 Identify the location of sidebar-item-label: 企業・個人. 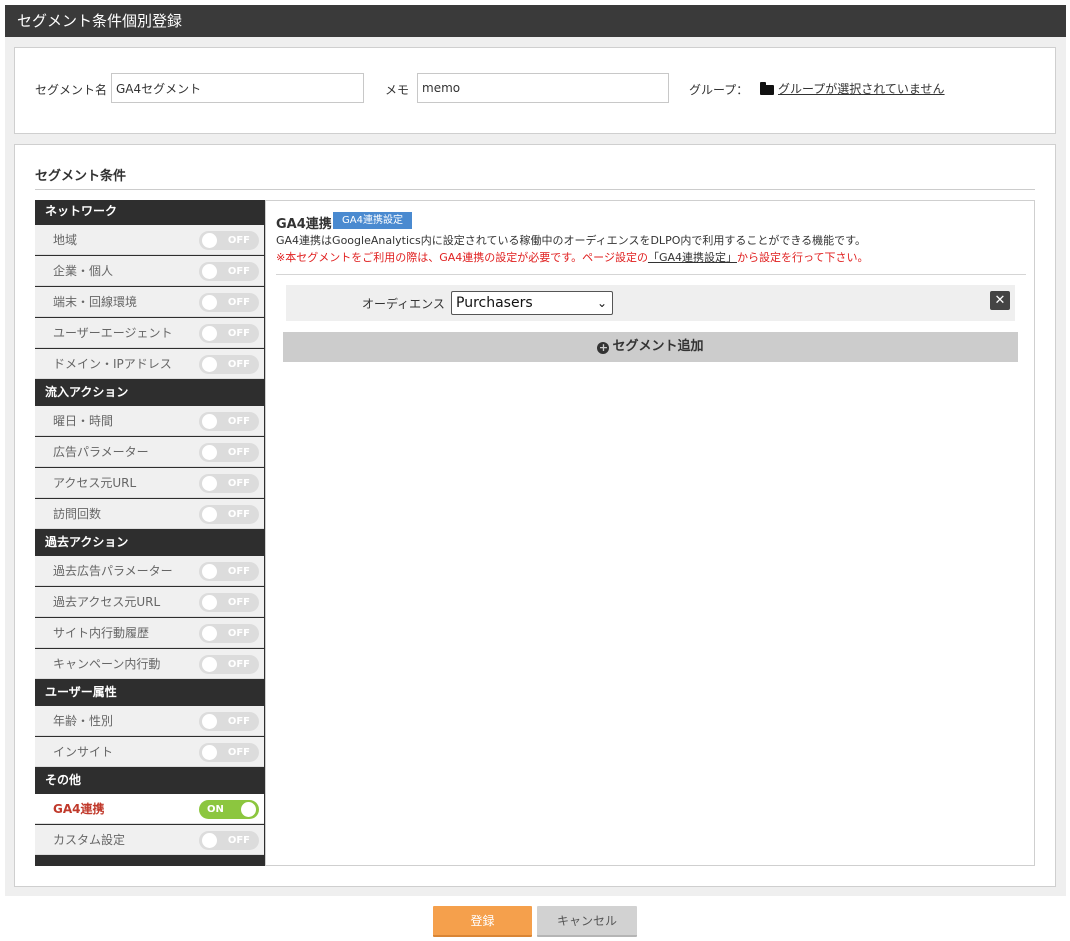
(83, 271).